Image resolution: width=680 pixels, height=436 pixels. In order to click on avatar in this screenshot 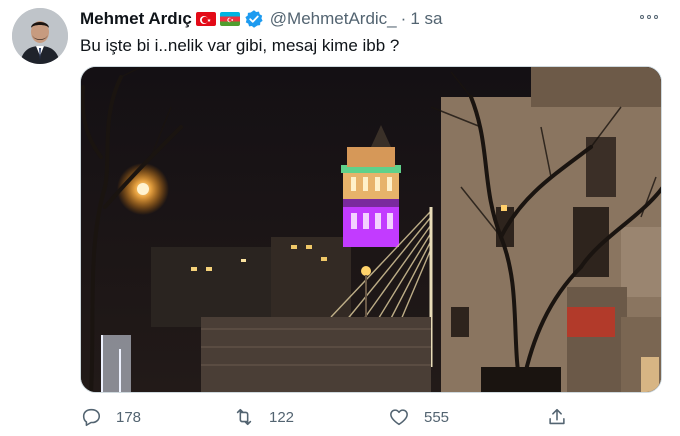, I will do `click(40, 36)`.